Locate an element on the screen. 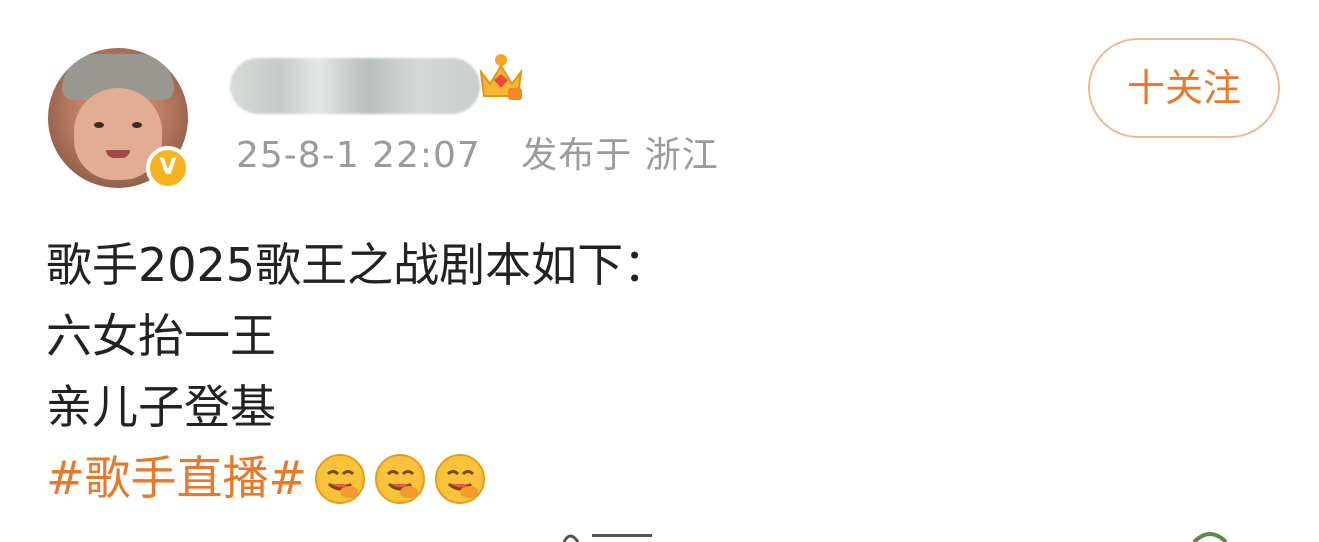 This screenshot has width=1319, height=542. crown-badge-icon is located at coordinates (501, 77).